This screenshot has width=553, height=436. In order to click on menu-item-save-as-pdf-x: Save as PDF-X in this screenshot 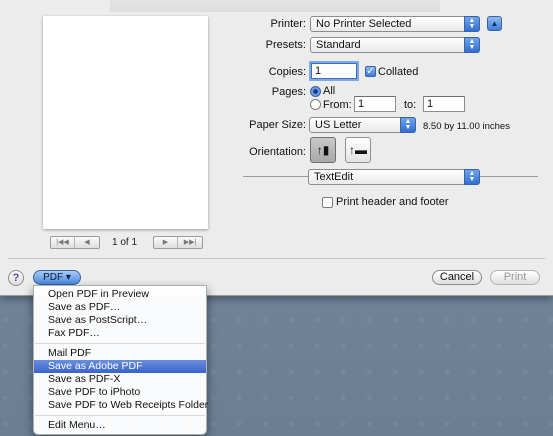, I will do `click(120, 379)`.